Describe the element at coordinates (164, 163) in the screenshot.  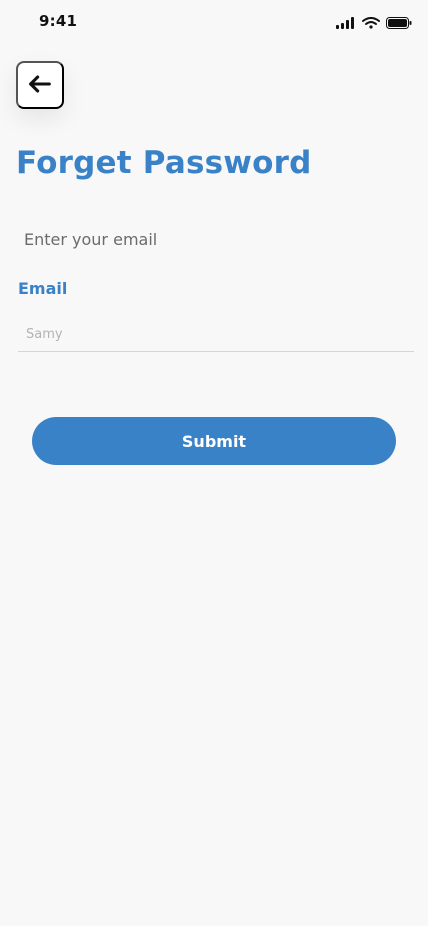
I see `page-title: Forget Password` at that location.